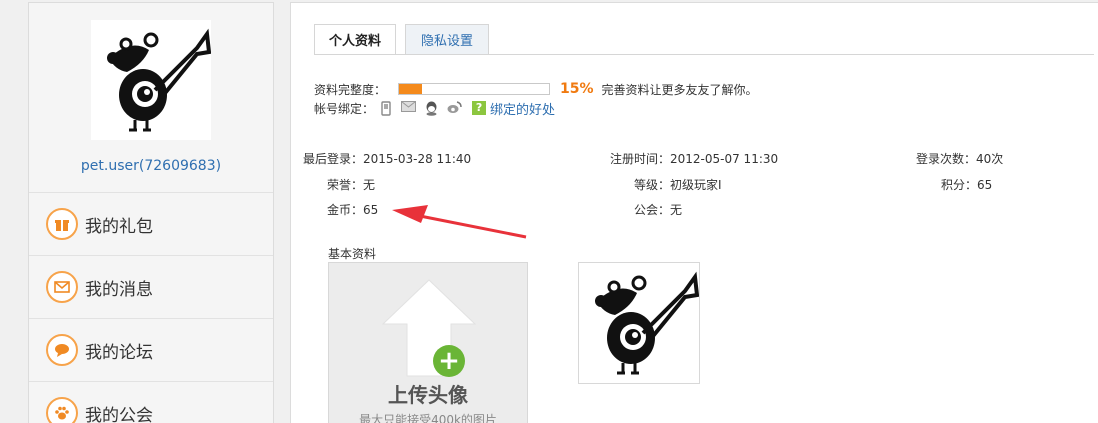 This screenshot has height=423, width=1098. What do you see at coordinates (522, 108) in the screenshot?
I see `bind-benefits-link: 绑定的好处` at bounding box center [522, 108].